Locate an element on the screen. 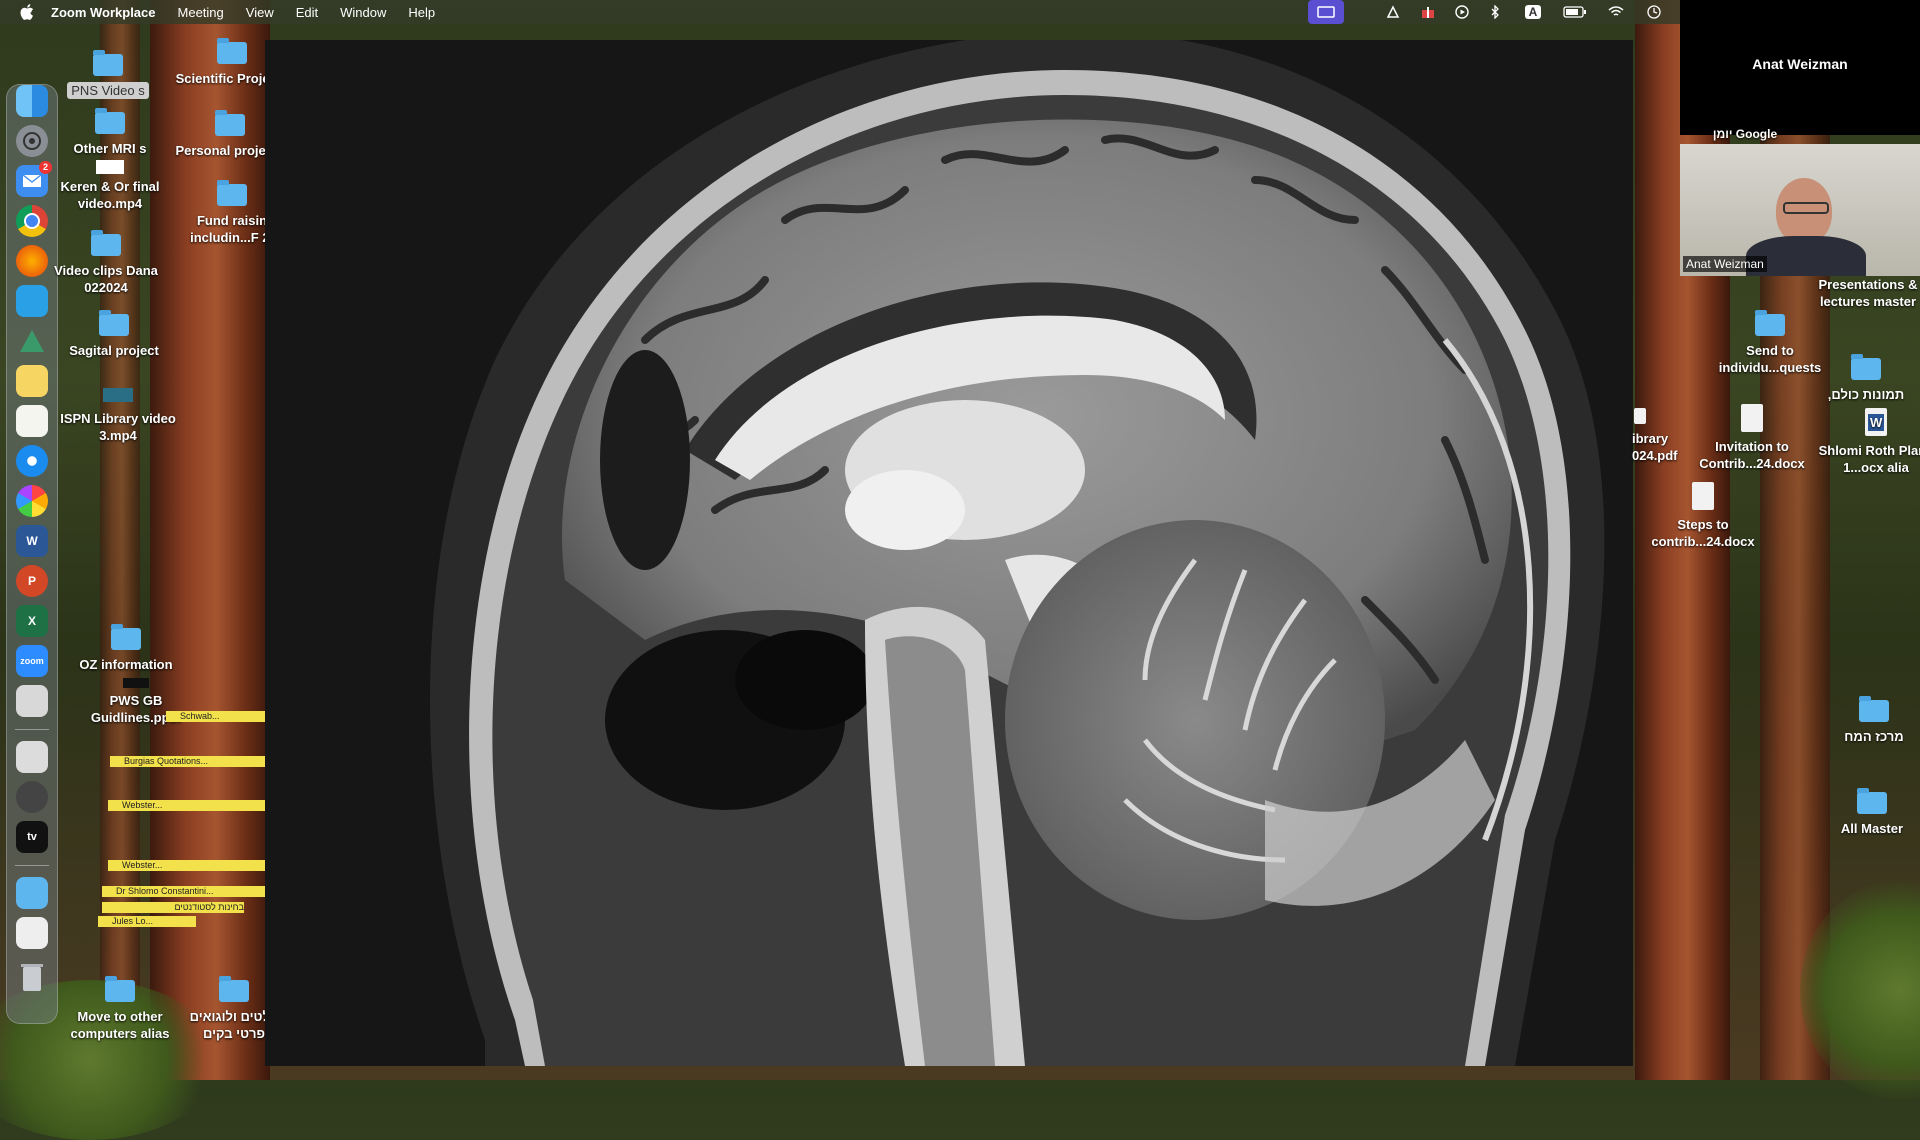 The height and width of the screenshot is (1140, 1920). google-label-text: Google יומן is located at coordinates (1745, 134).